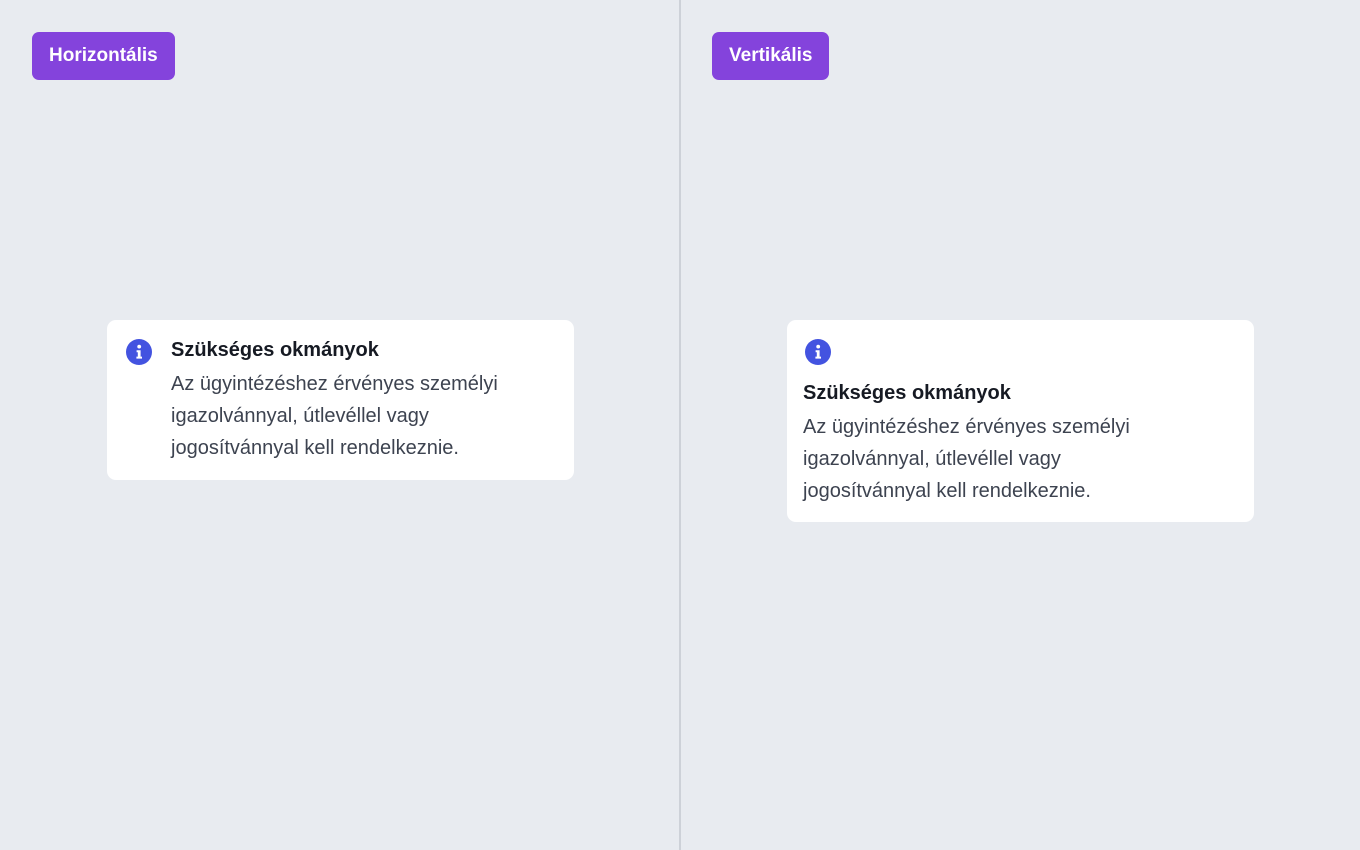  I want to click on horizontal-tag: Horizontális, so click(103, 56).